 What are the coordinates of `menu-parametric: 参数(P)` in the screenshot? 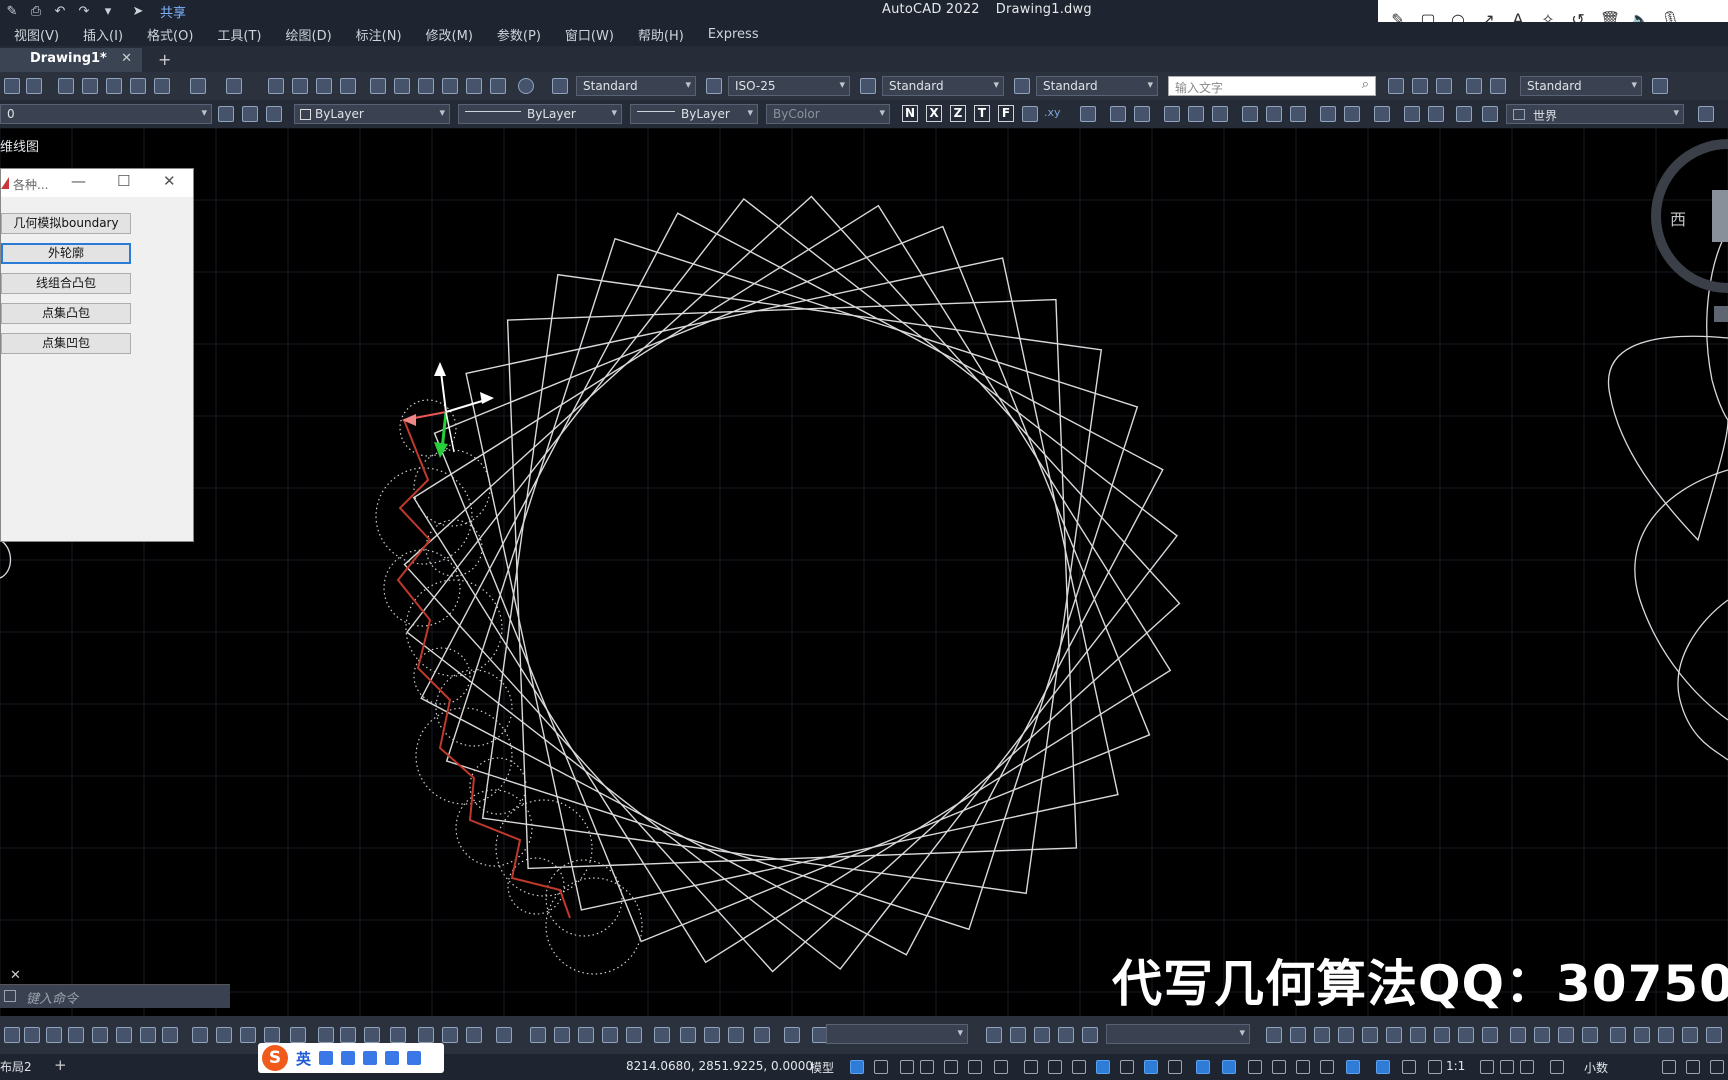 It's located at (519, 34).